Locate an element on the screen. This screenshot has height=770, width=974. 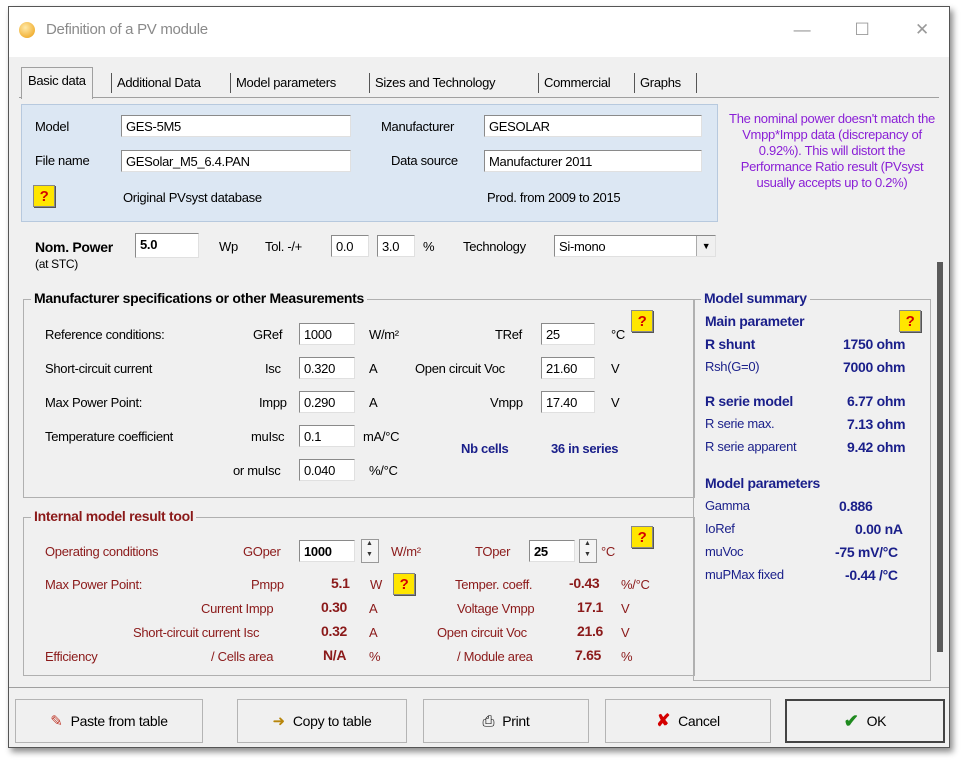
ok-button: ✔ OK is located at coordinates (865, 721).